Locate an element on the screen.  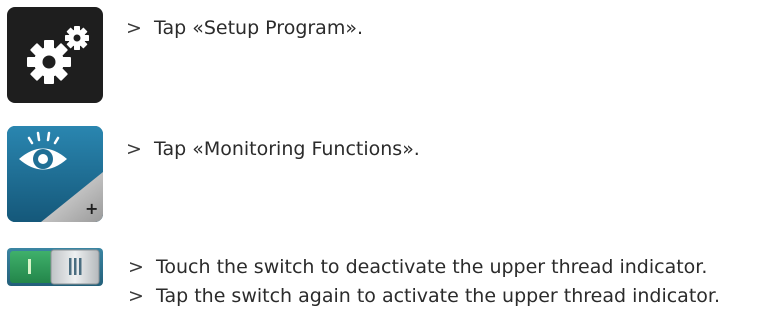
plus-icon: + is located at coordinates (91, 208).